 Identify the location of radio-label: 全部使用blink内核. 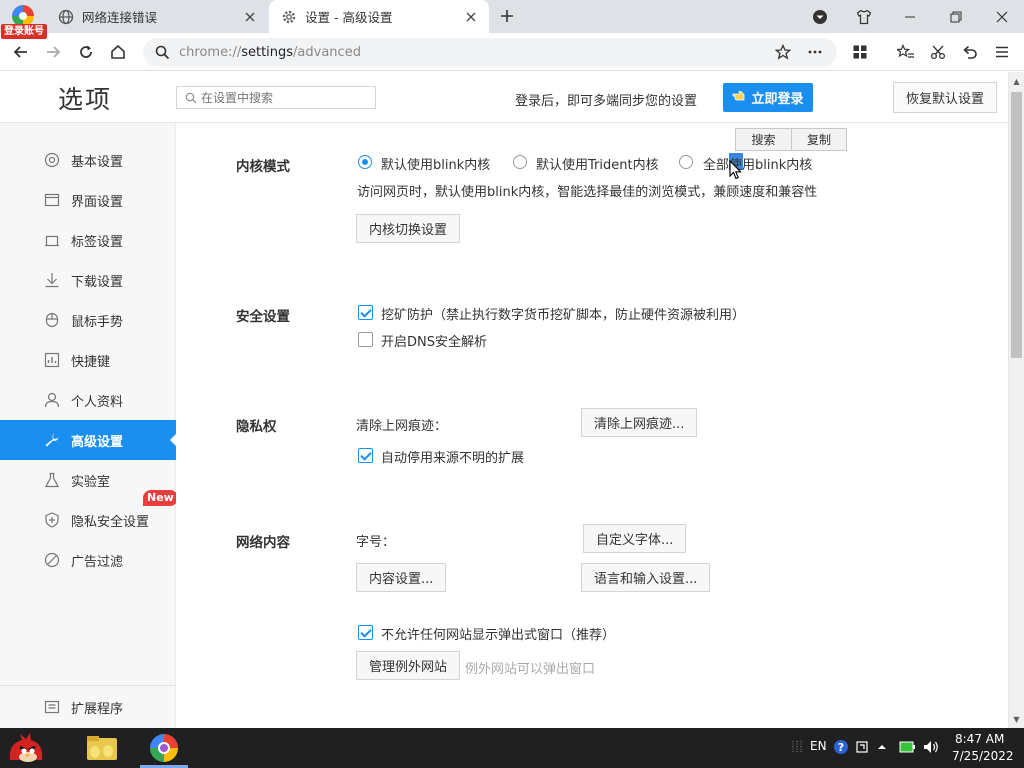
(758, 165).